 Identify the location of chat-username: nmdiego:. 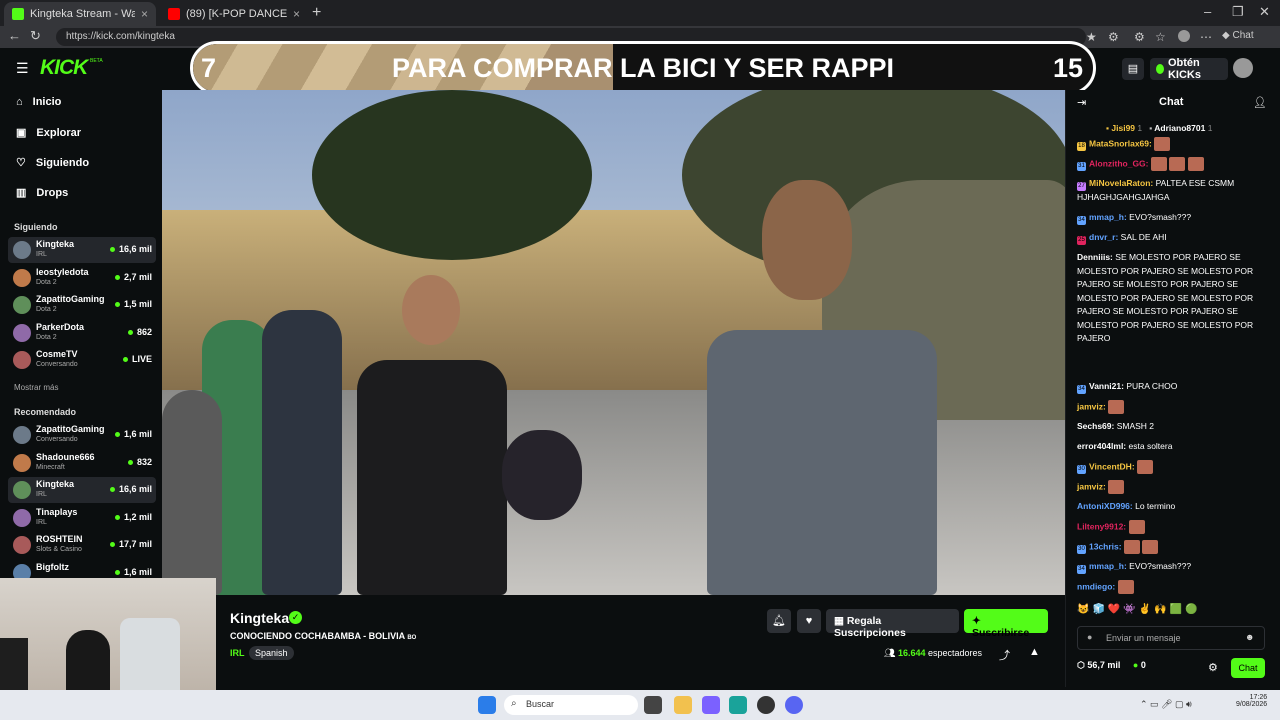
(1096, 586).